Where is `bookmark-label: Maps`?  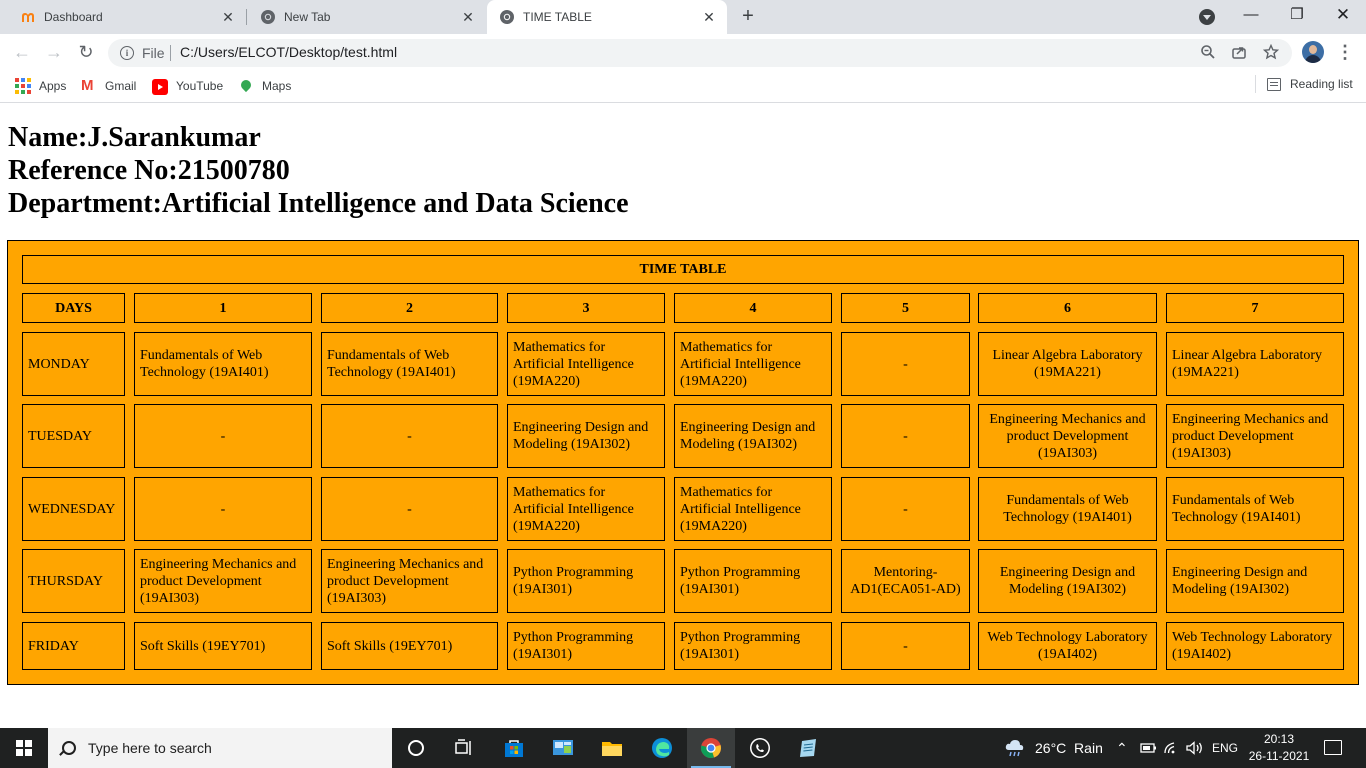 bookmark-label: Maps is located at coordinates (277, 86).